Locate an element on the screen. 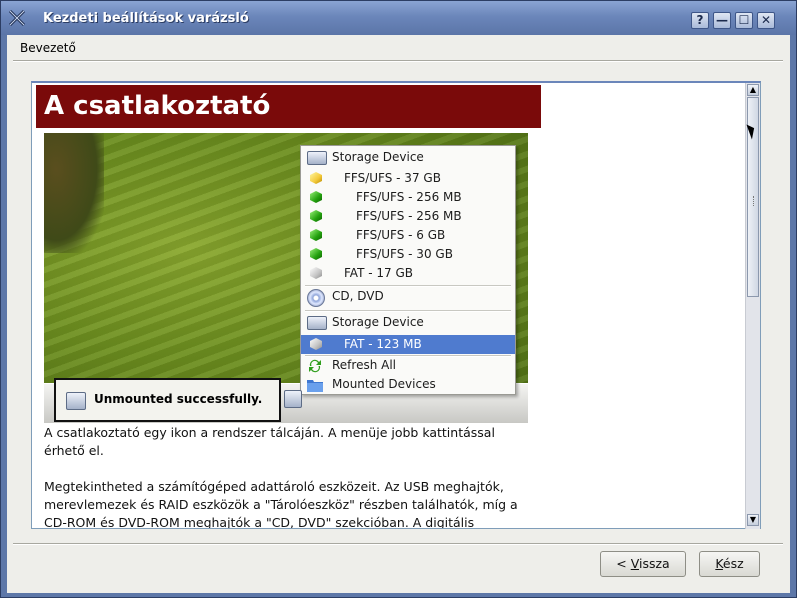 The height and width of the screenshot is (598, 797). refresh-icon is located at coordinates (315, 366).